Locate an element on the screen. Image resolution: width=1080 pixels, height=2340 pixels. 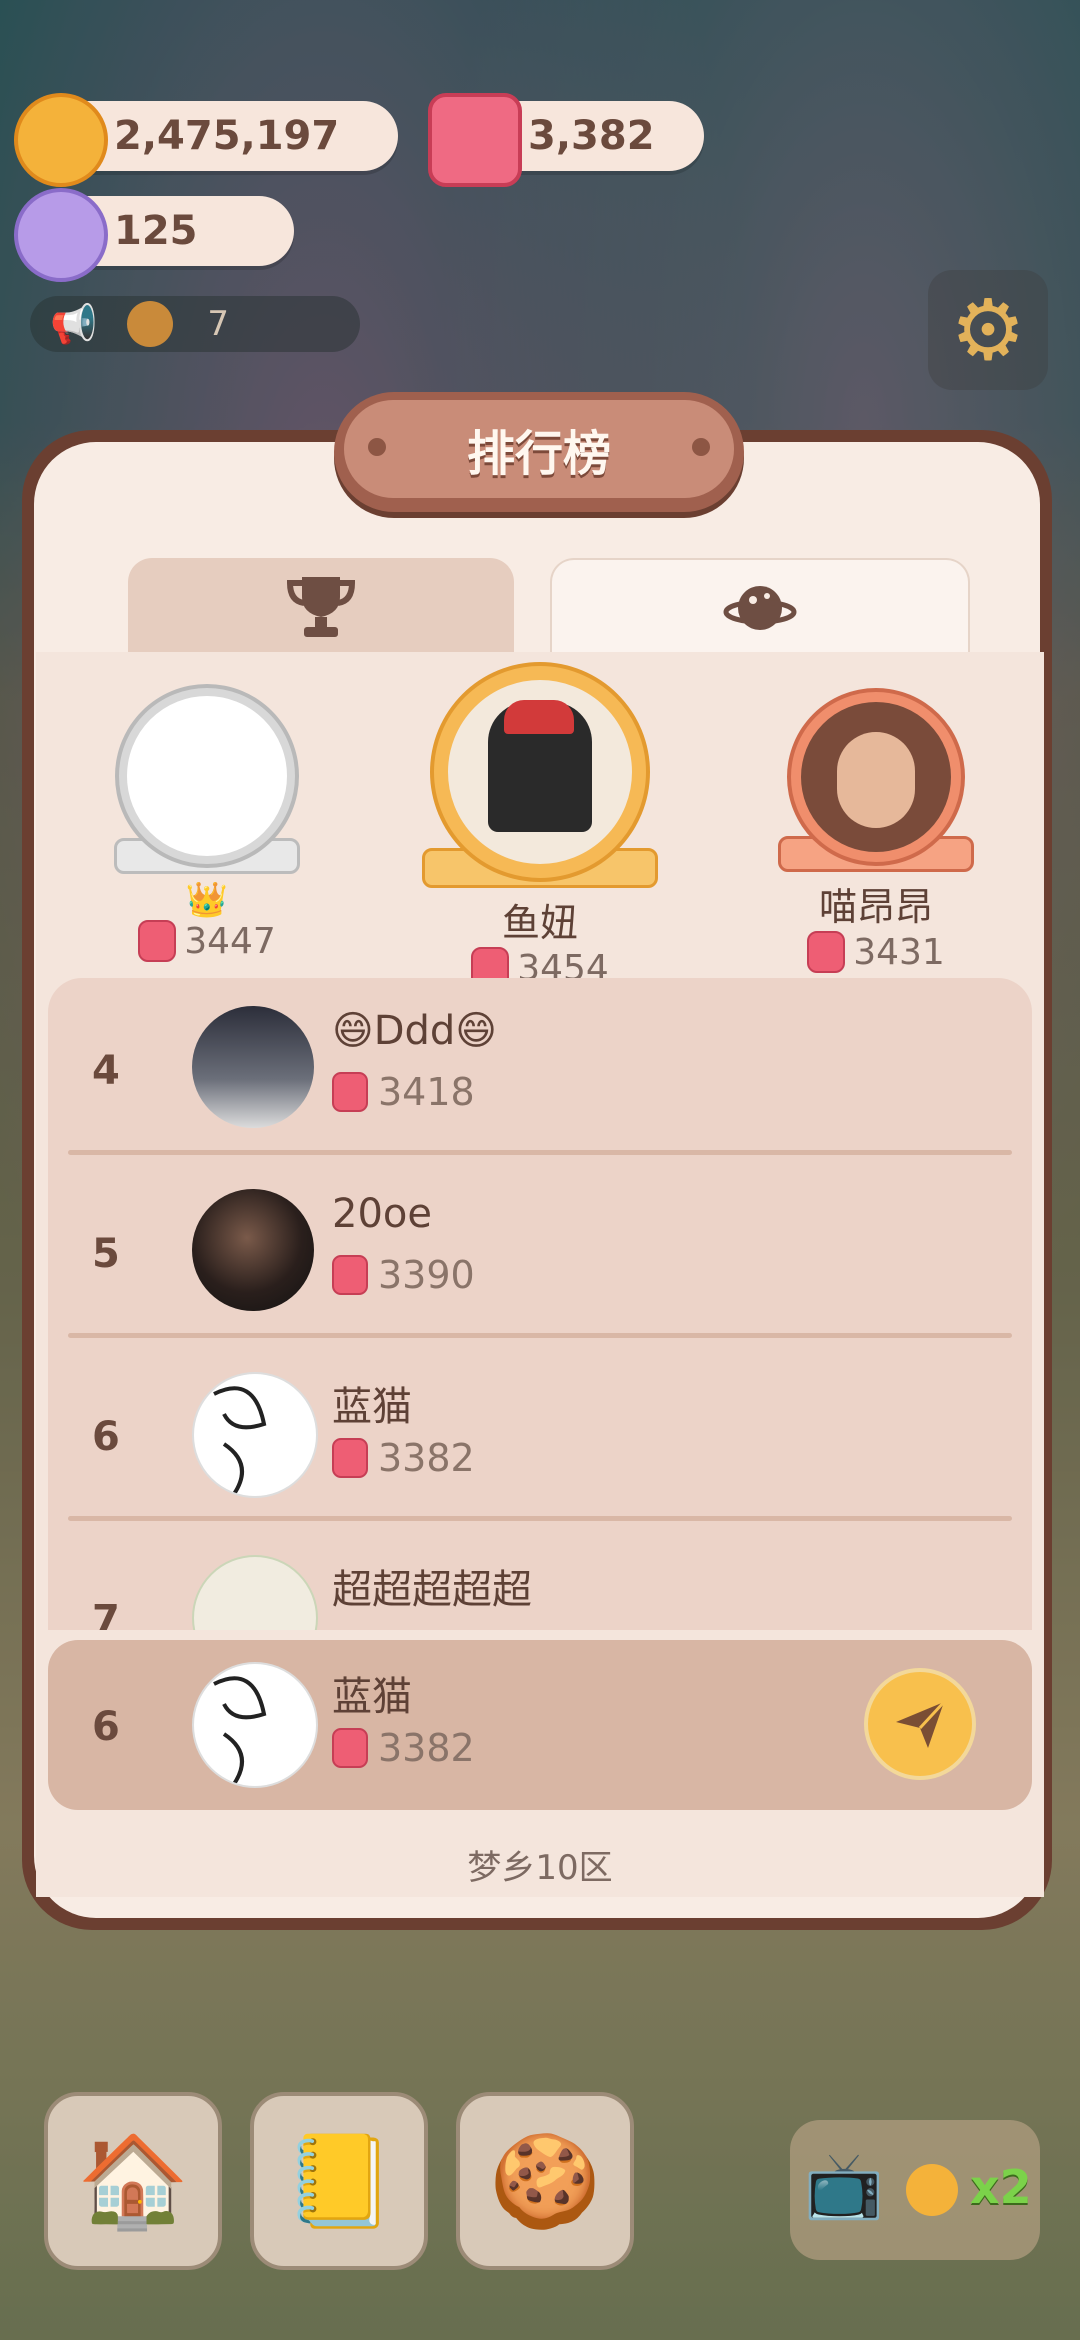
my-rank-row: 6 蓝猫 3382 is located at coordinates (540, 1725).